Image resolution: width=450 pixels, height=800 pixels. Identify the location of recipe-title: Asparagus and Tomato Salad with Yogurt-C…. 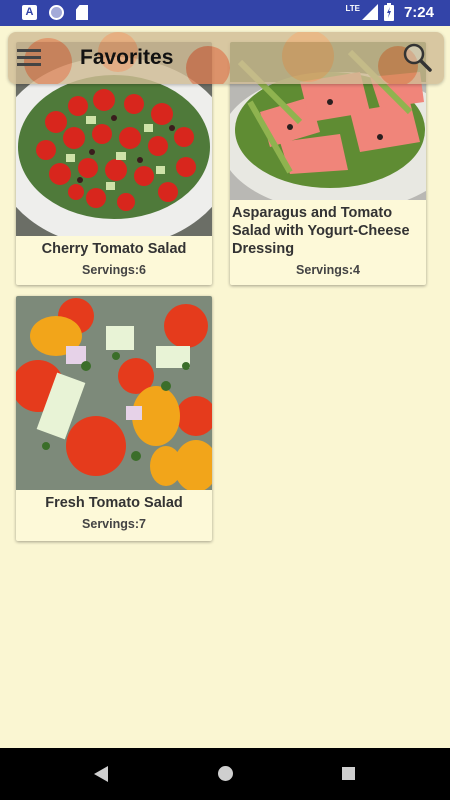
(321, 231).